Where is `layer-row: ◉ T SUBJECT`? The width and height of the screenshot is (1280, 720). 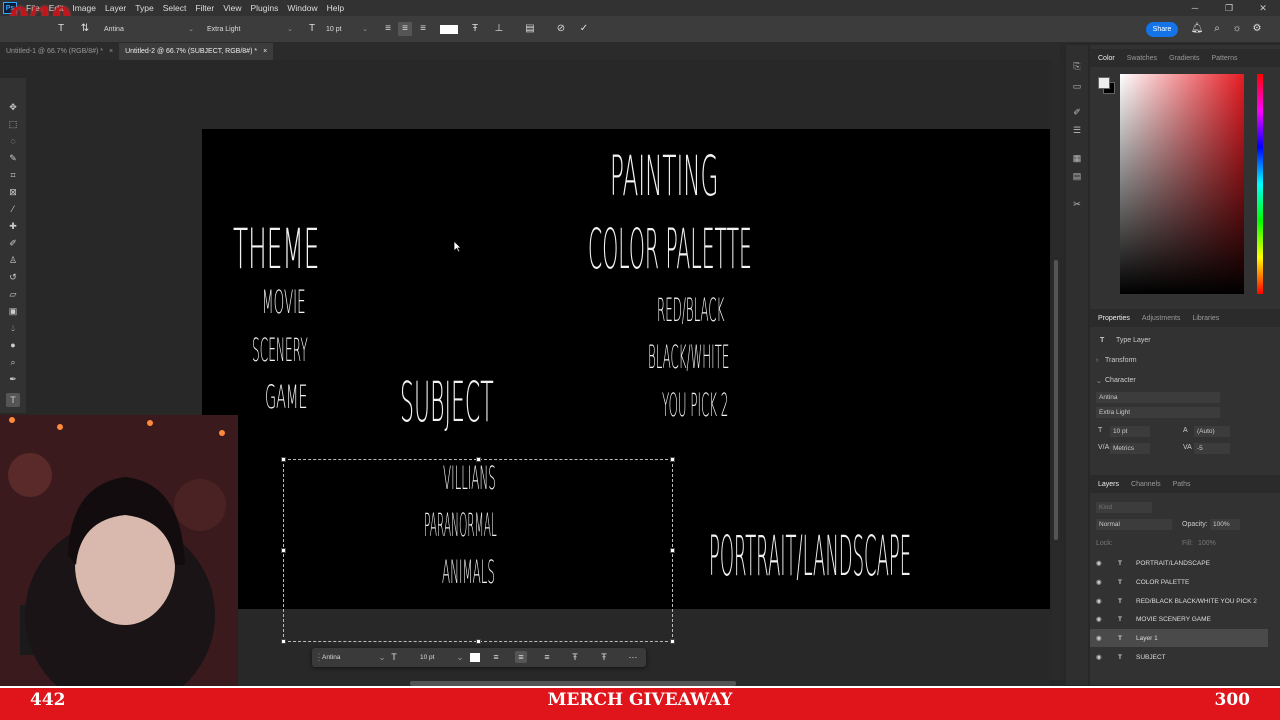
layer-row: ◉ T SUBJECT is located at coordinates (1179, 657).